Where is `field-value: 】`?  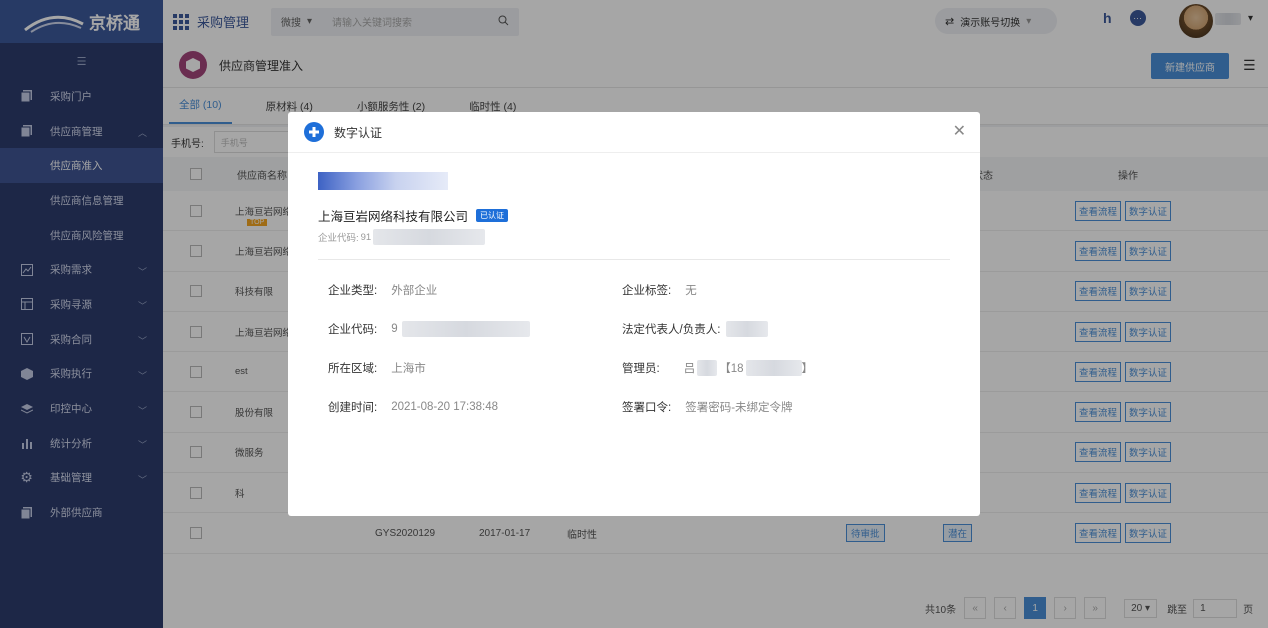
field-value: 】 is located at coordinates (807, 369).